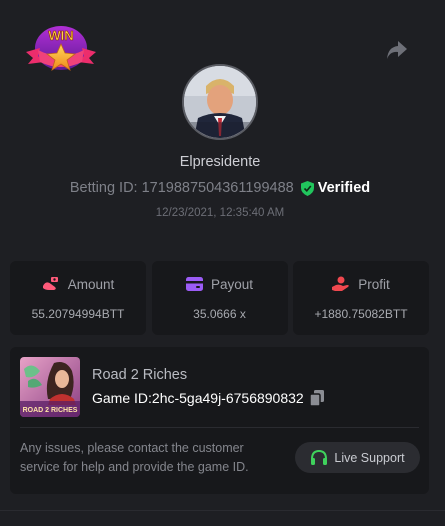 The width and height of the screenshot is (445, 526). I want to click on win-badge: WIN, so click(61, 50).